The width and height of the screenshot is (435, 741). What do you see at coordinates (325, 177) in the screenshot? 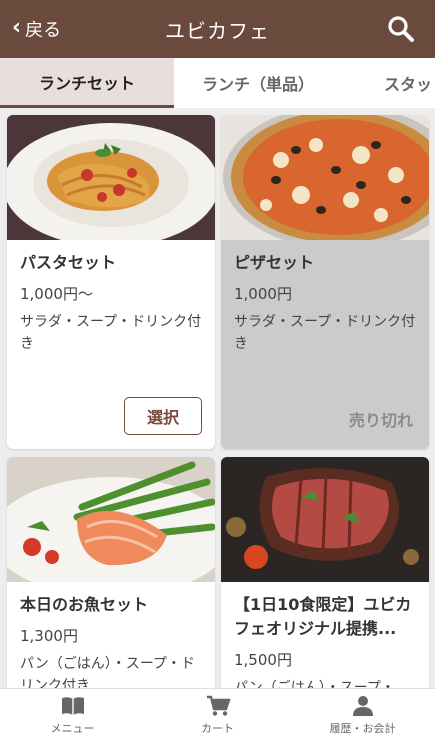
I see `pizza-photo` at bounding box center [325, 177].